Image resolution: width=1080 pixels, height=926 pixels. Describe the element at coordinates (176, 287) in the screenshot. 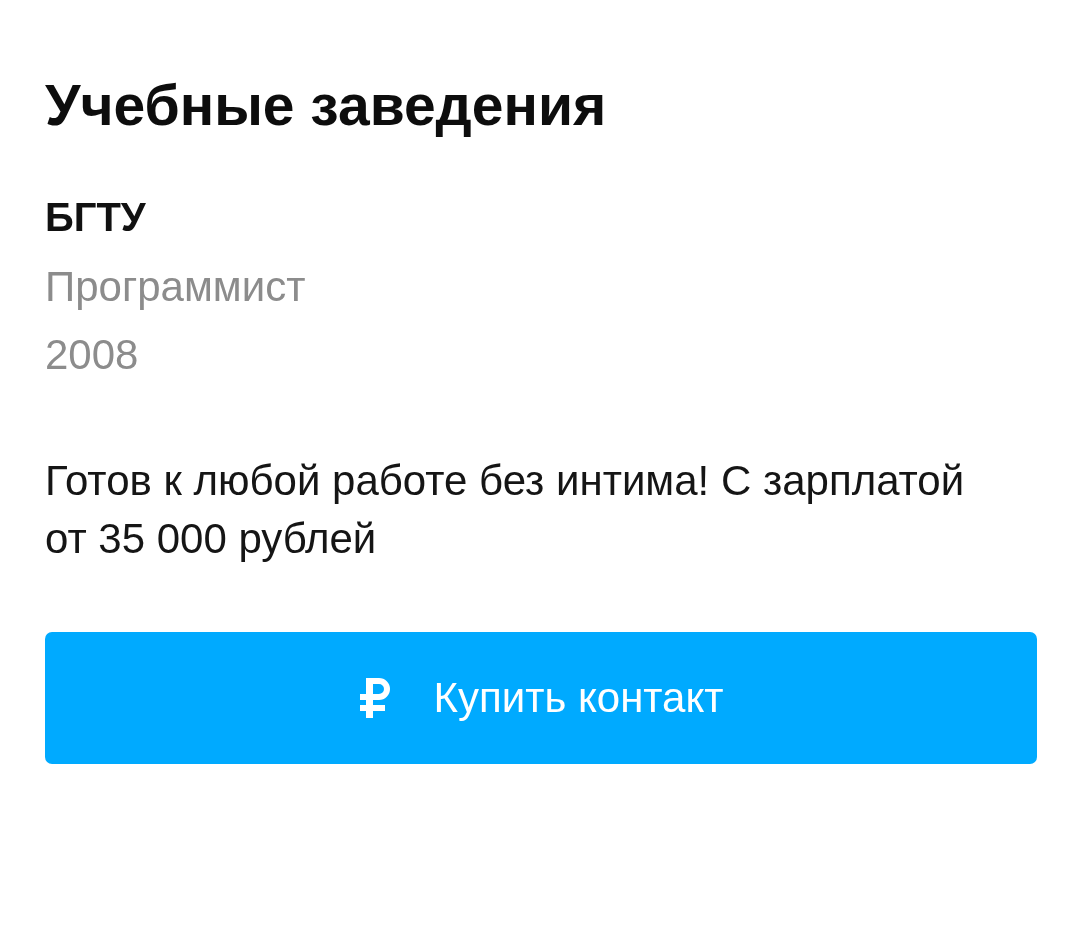

I see `specialty-text: Программист` at that location.